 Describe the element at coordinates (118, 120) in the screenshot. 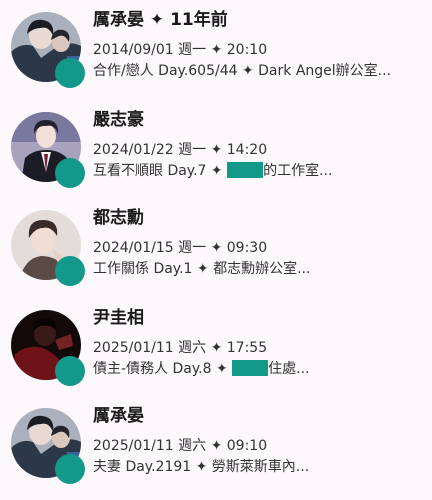

I see `chat-name: 嚴志豪` at that location.